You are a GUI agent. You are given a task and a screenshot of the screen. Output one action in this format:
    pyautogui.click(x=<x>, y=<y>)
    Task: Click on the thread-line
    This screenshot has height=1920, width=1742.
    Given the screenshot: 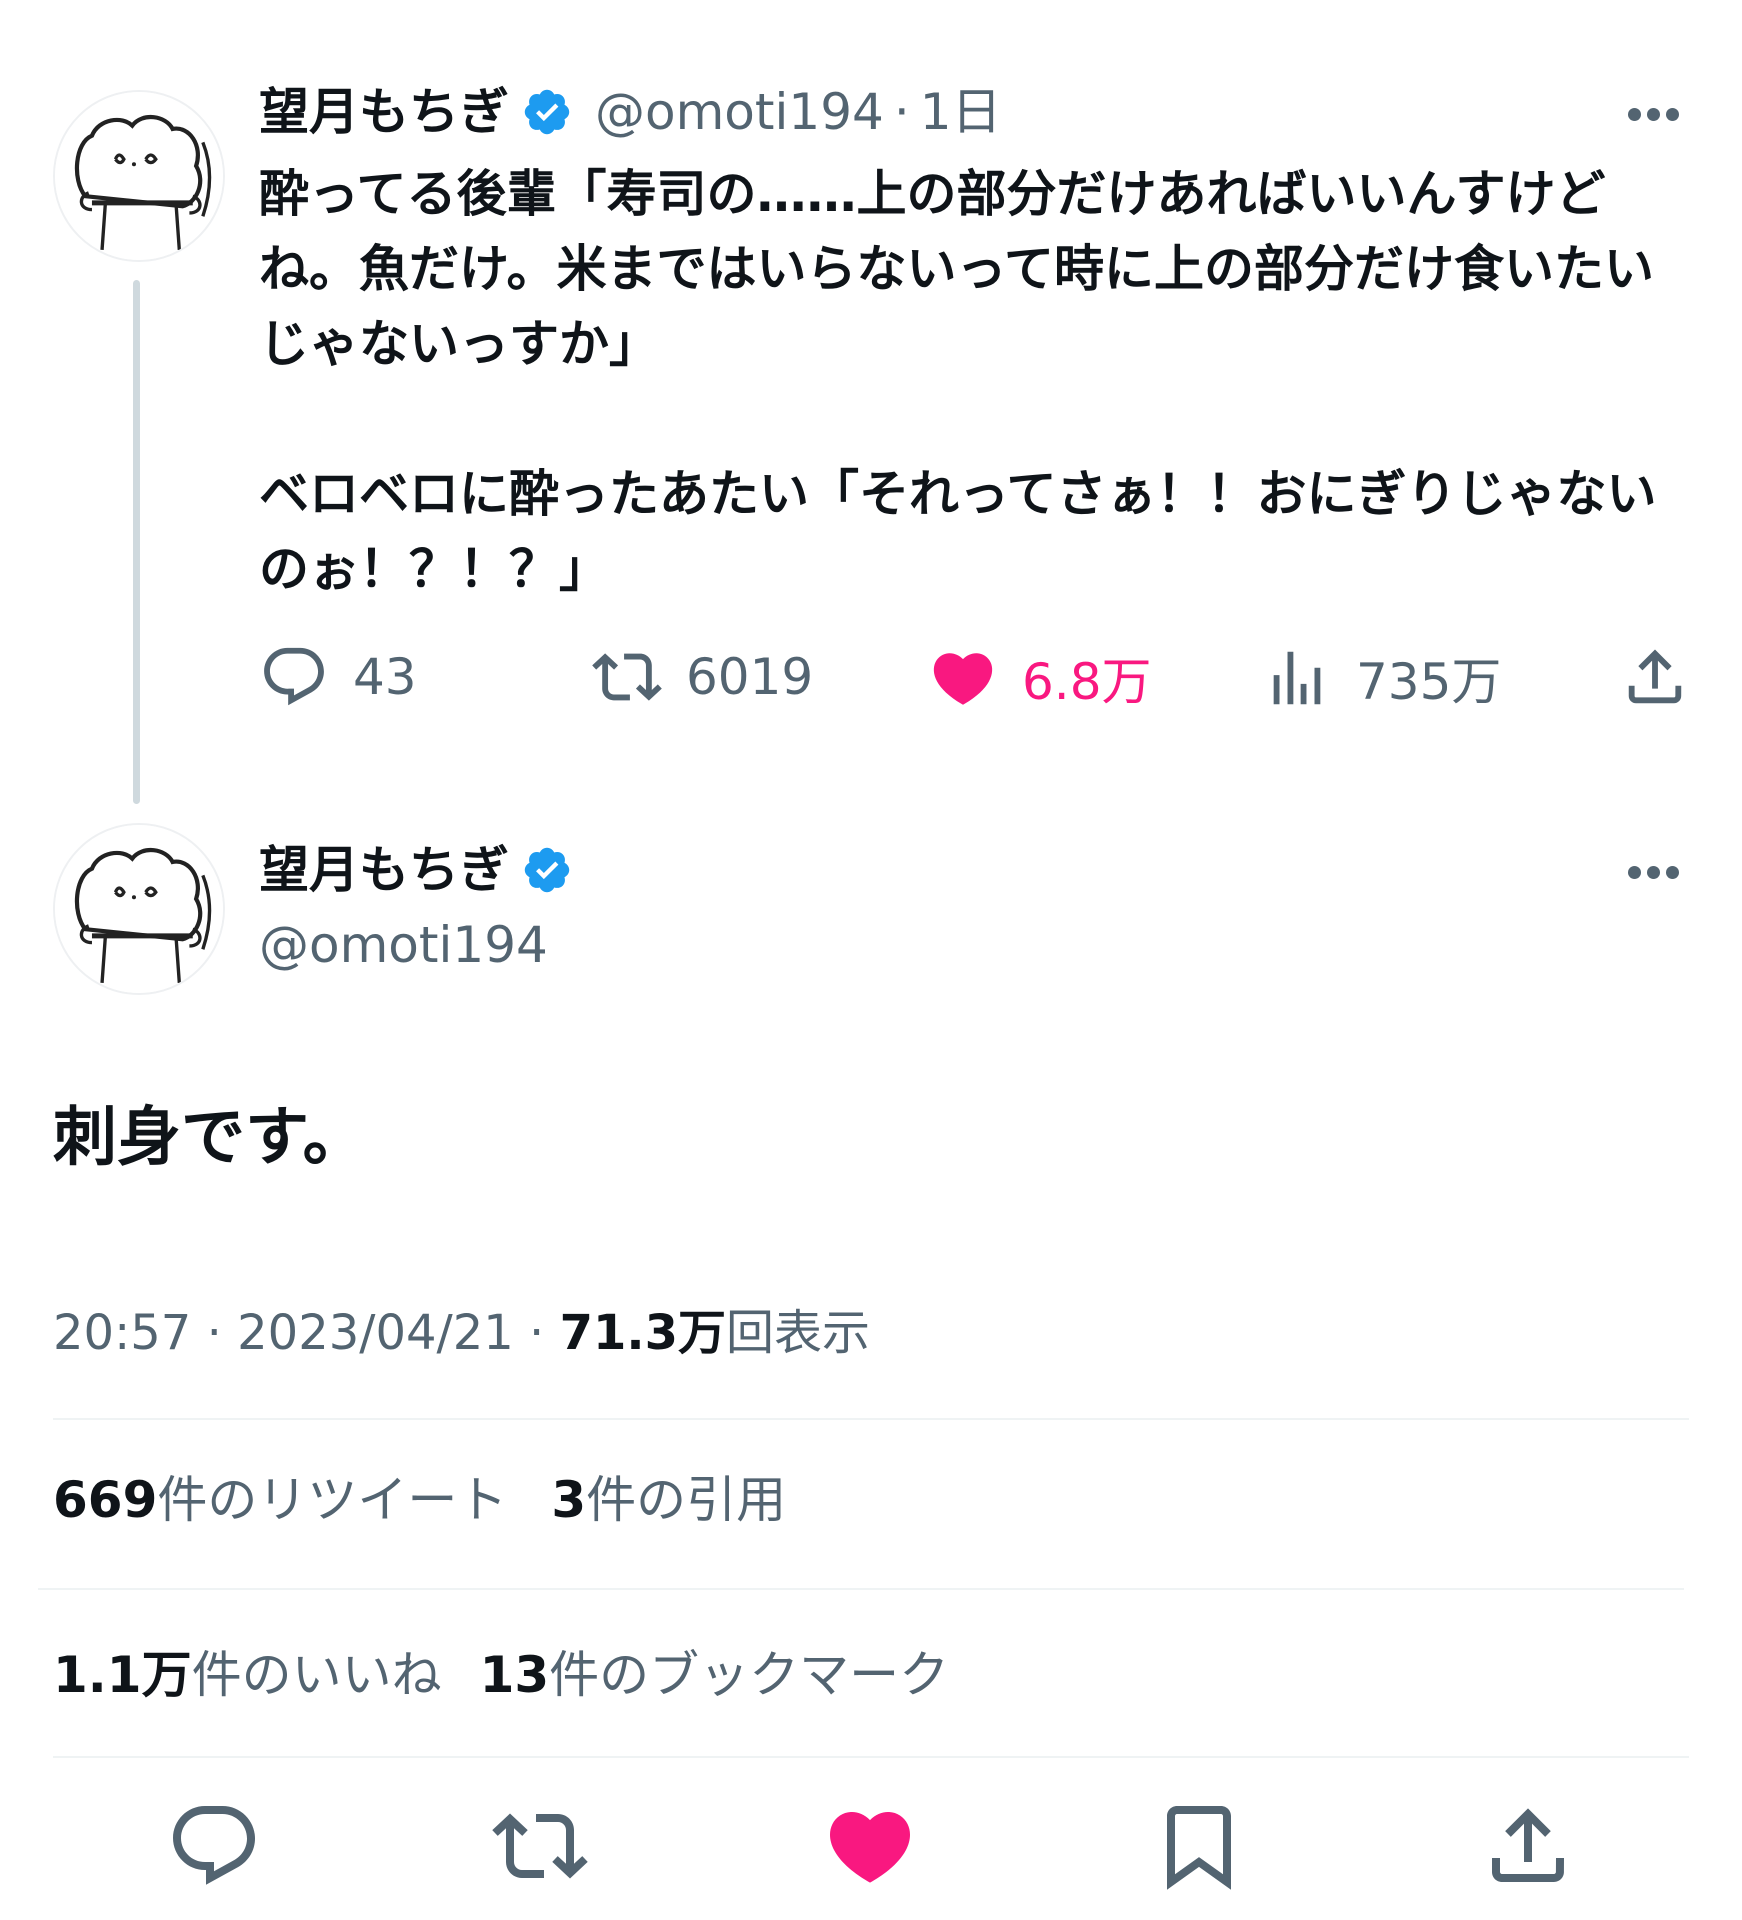 What is the action you would take?
    pyautogui.click(x=136, y=542)
    